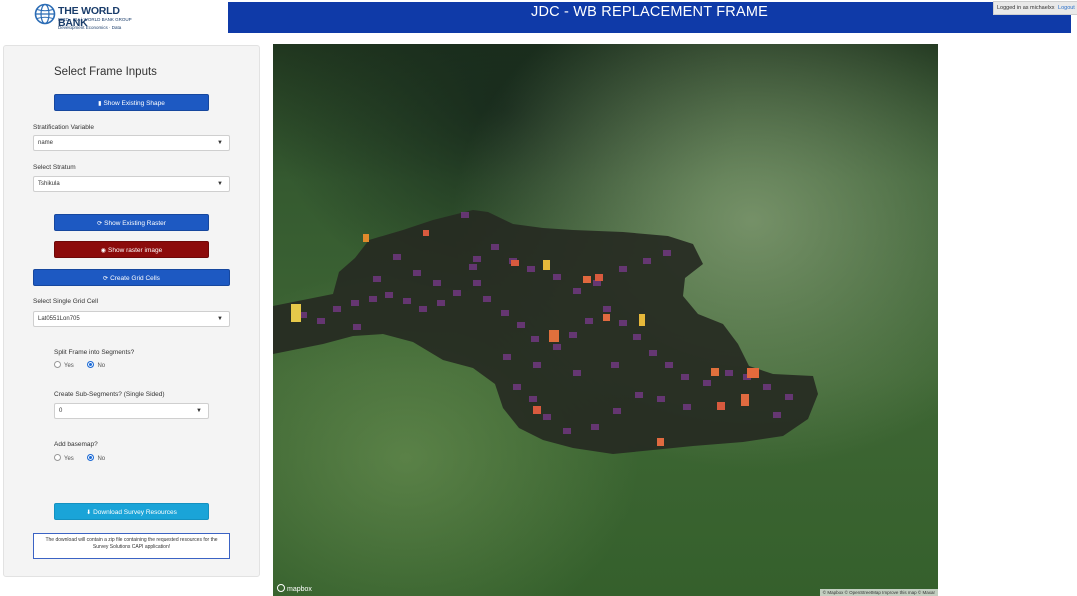 The width and height of the screenshot is (1077, 596). I want to click on sub-segments-select: 0 ▼, so click(131, 411).